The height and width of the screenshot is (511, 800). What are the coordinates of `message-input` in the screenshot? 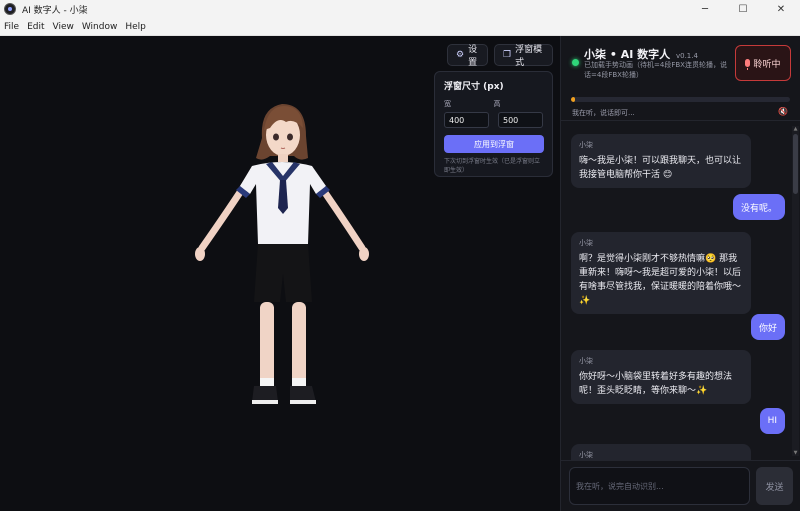 It's located at (659, 486).